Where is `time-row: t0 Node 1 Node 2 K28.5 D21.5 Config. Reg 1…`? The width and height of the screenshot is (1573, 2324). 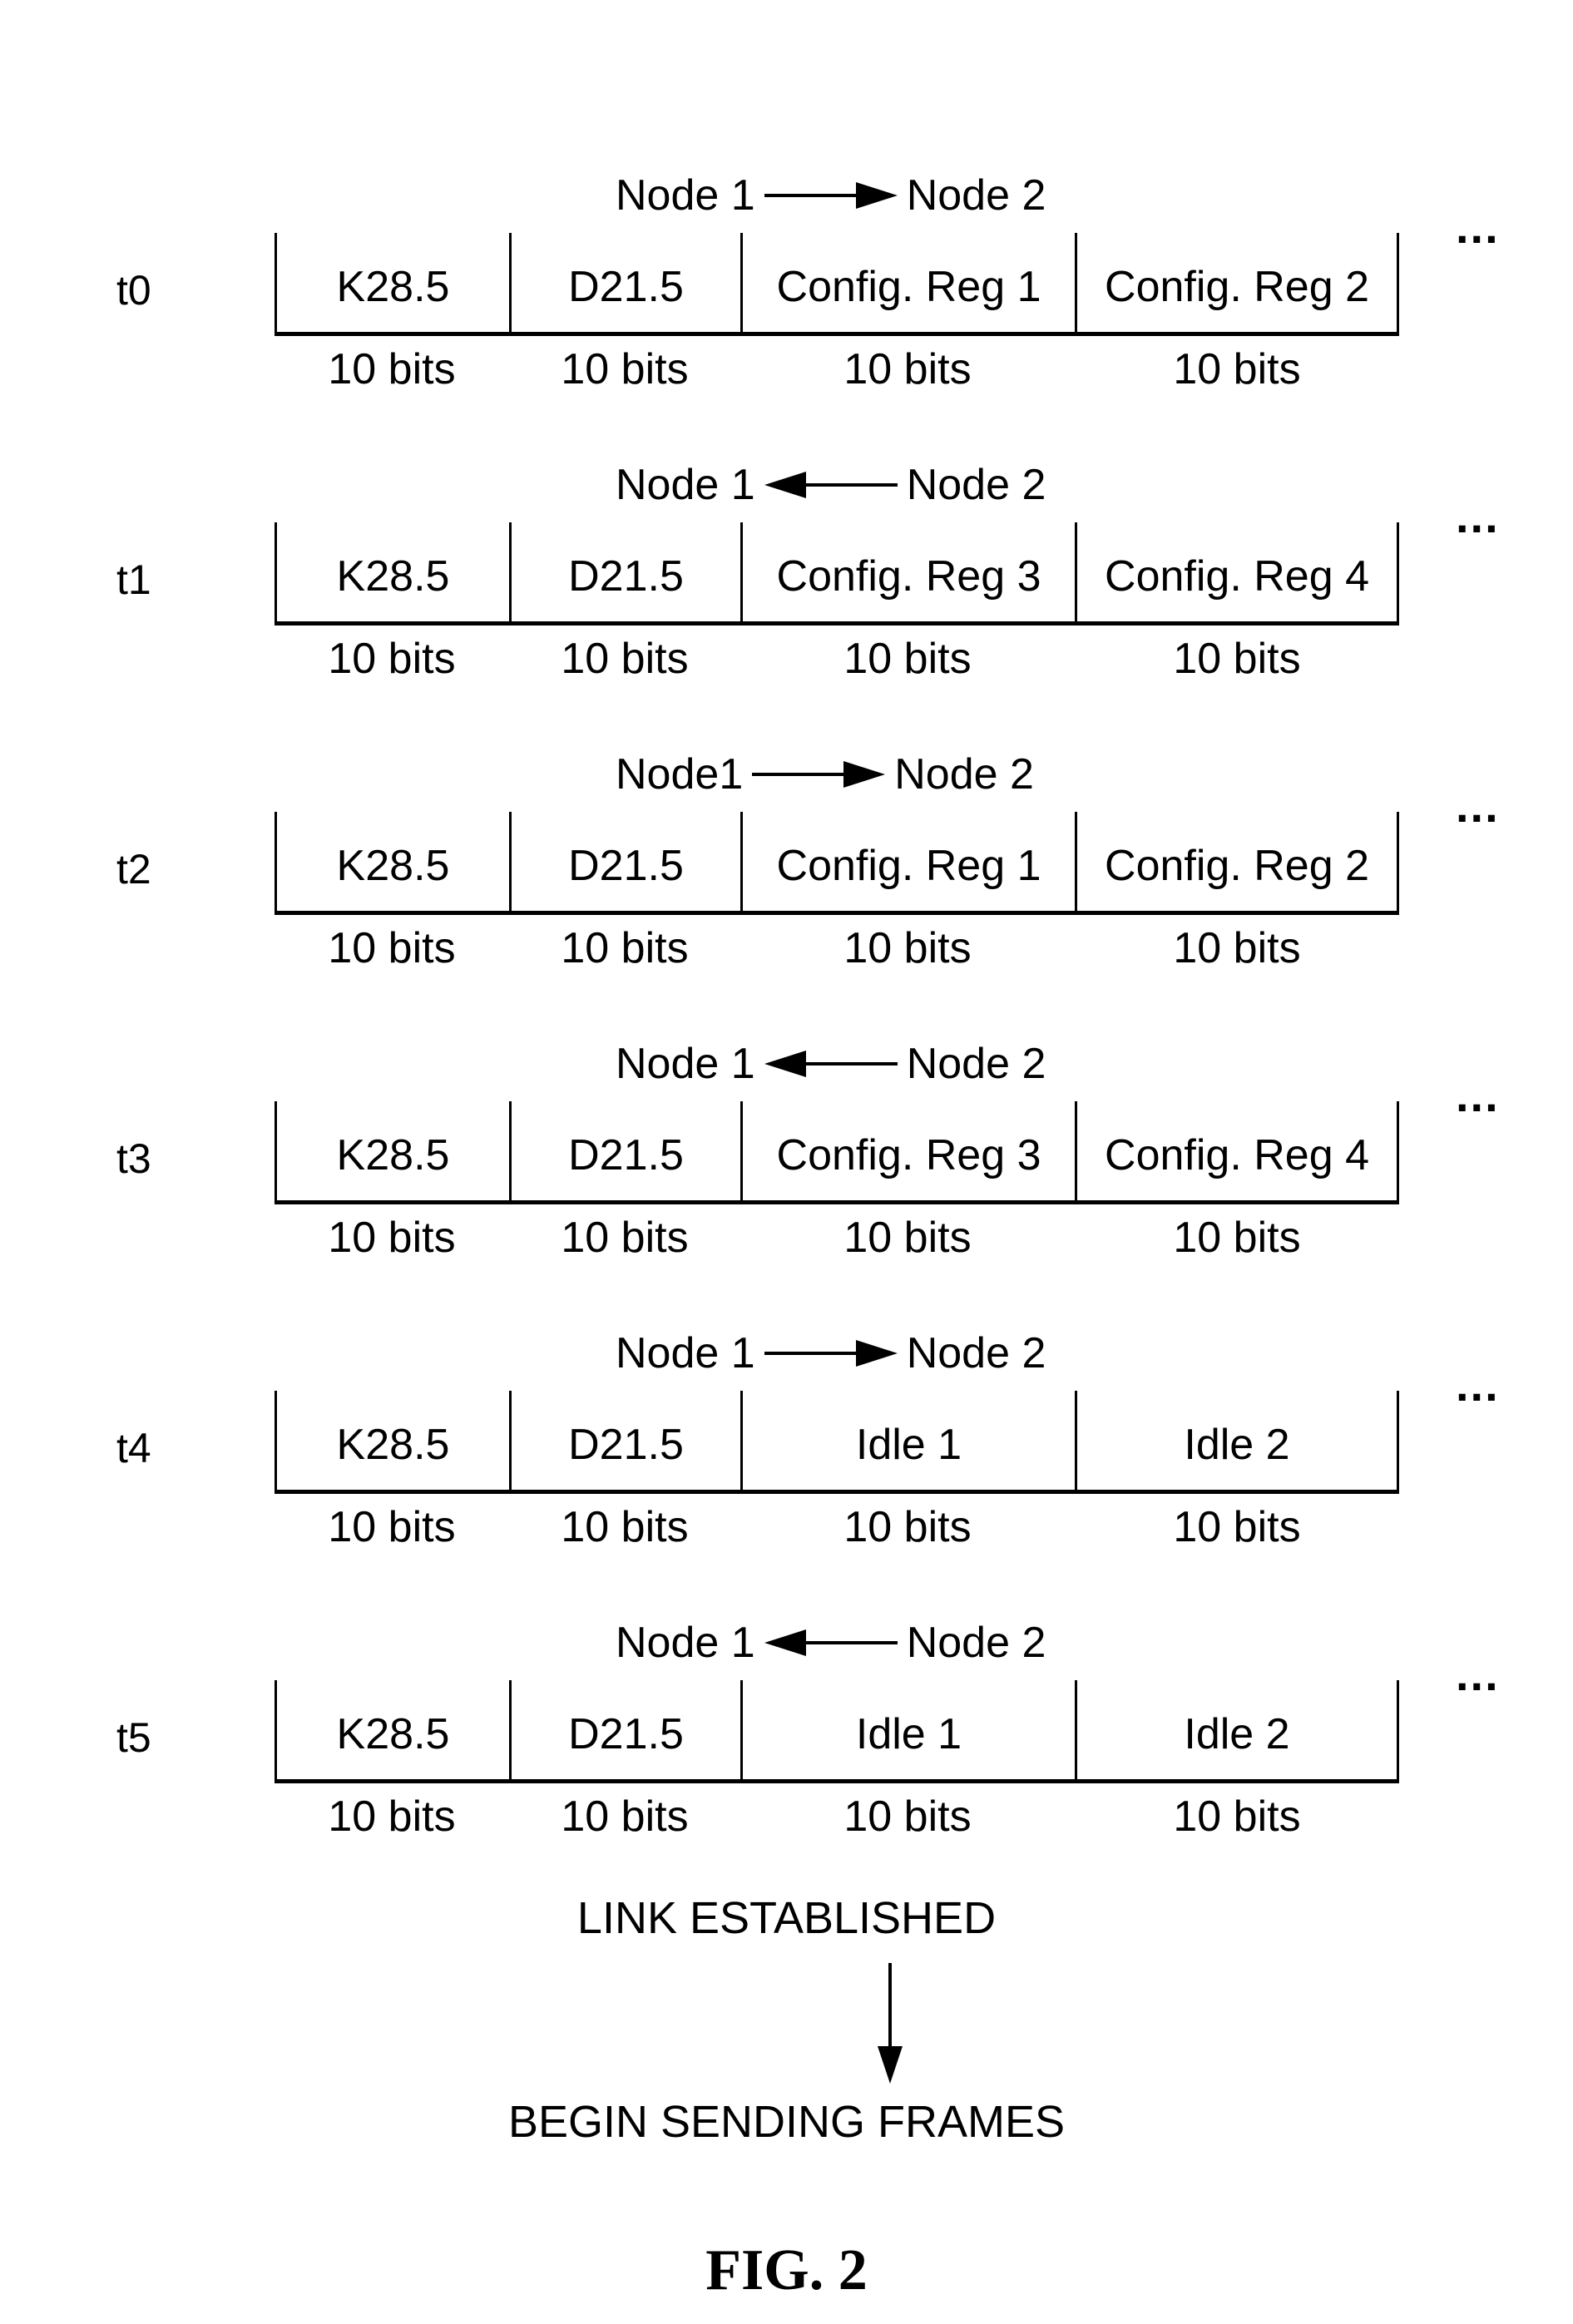 time-row: t0 Node 1 Node 2 K28.5 D21.5 Config. Reg 1… is located at coordinates (787, 307).